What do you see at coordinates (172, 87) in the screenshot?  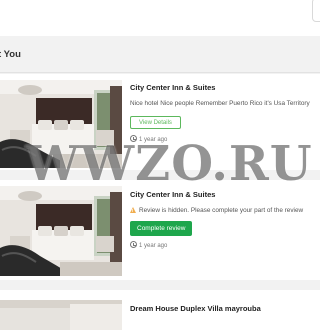 I see `hotel-name: City Center Inn & Suites` at bounding box center [172, 87].